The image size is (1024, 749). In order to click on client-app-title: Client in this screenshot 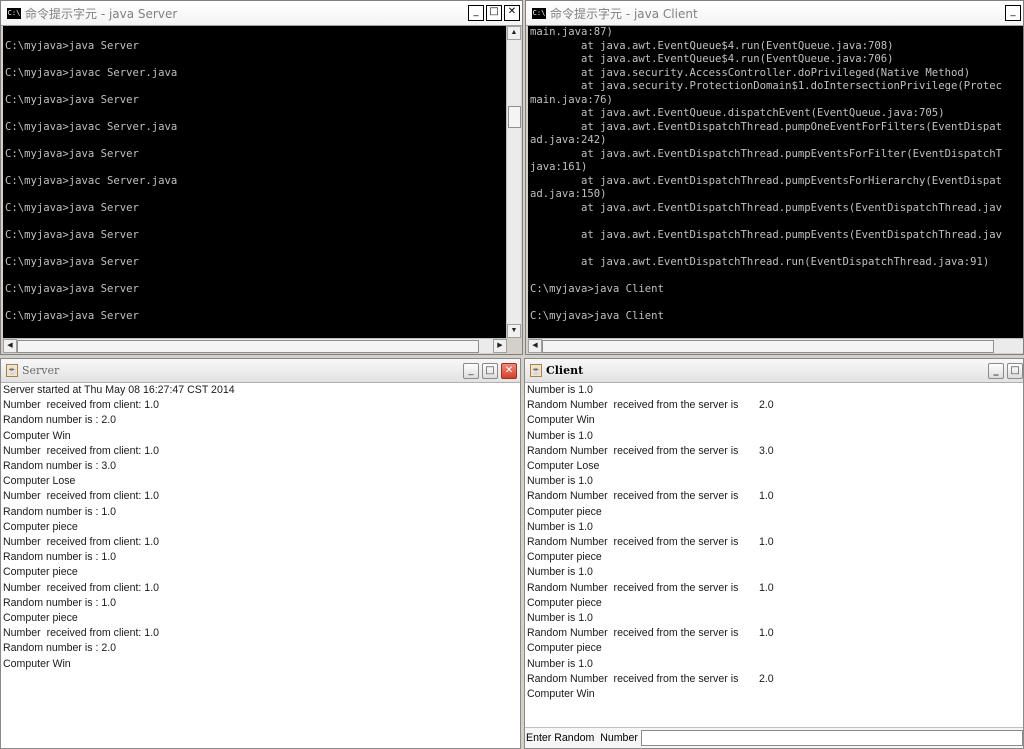, I will do `click(565, 370)`.